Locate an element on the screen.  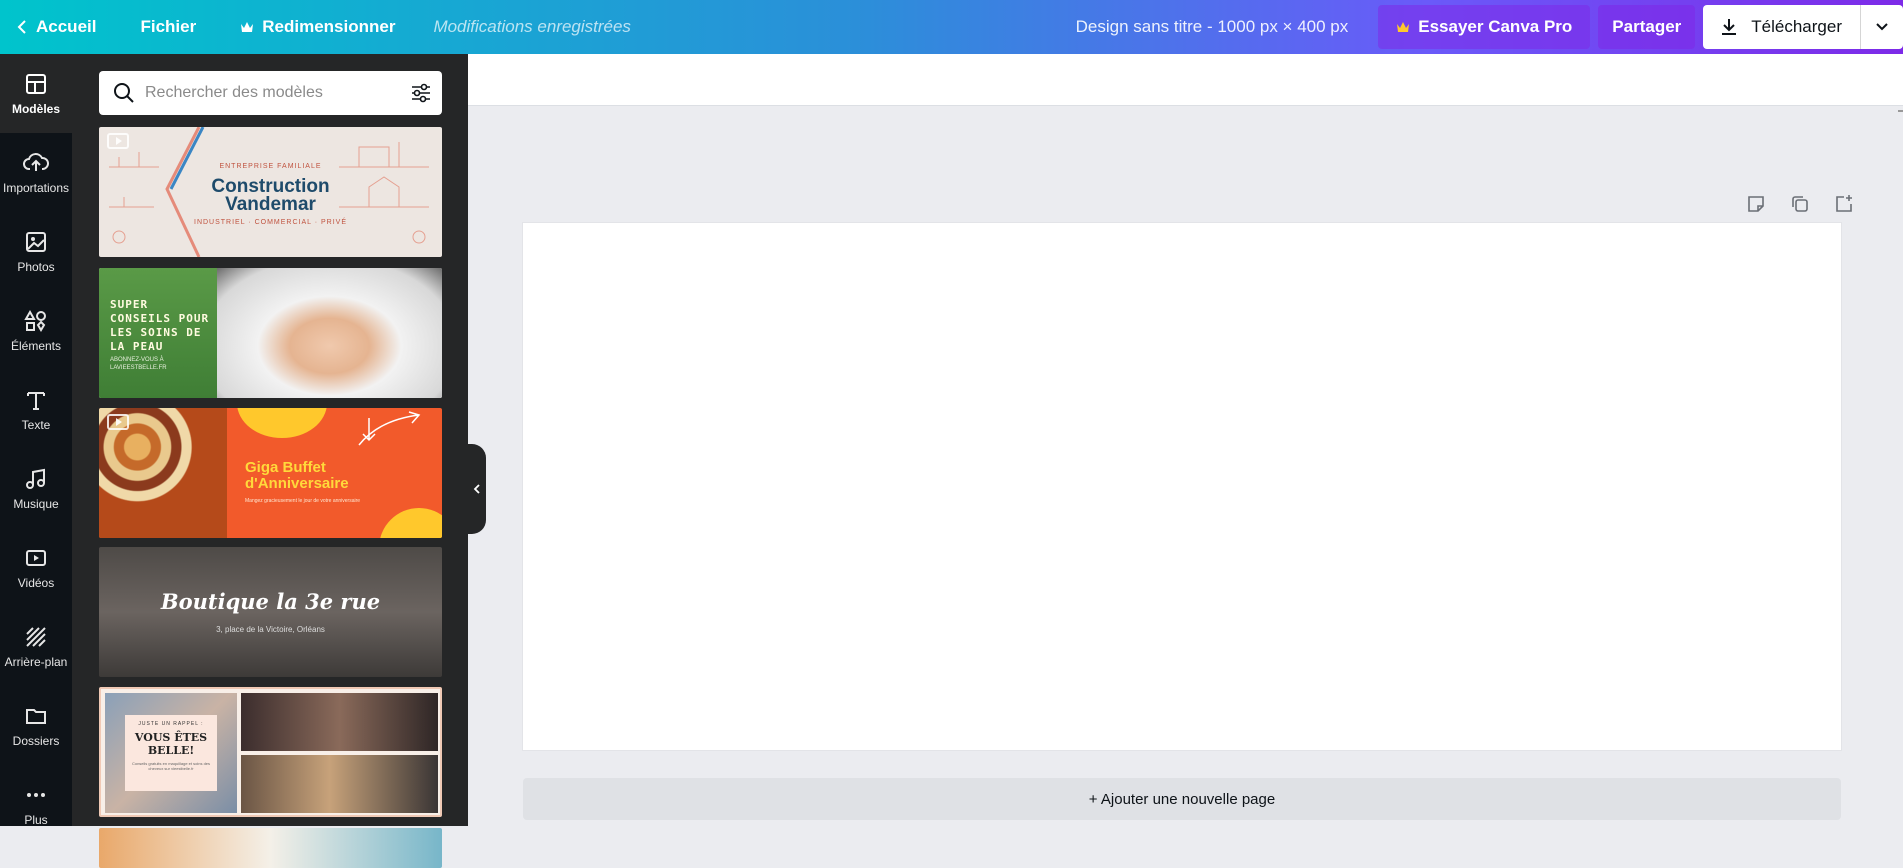
file-label: Fichier is located at coordinates (168, 26).